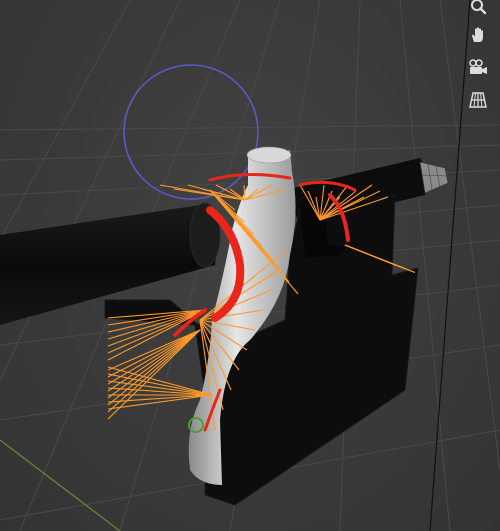 This screenshot has width=500, height=531. I want to click on pan-view-button, so click(478, 35).